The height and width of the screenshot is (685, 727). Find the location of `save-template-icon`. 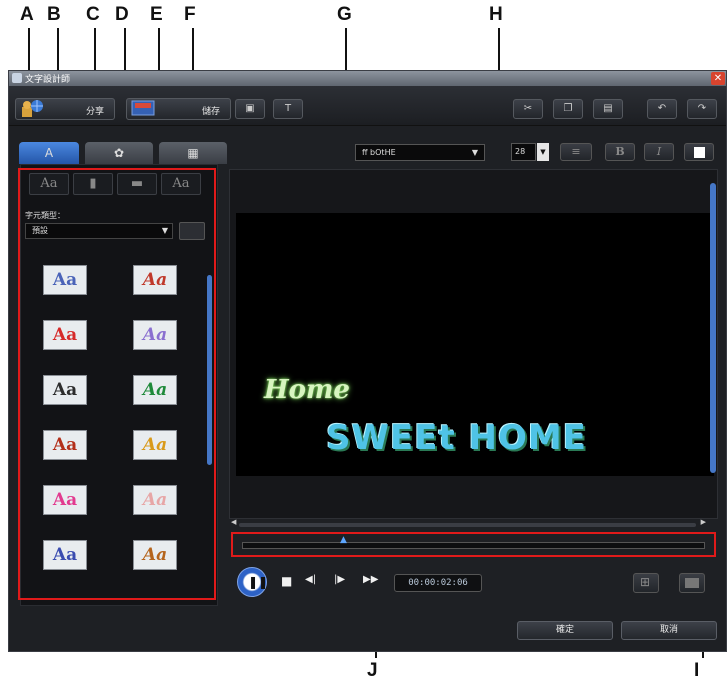

save-template-icon is located at coordinates (143, 108).